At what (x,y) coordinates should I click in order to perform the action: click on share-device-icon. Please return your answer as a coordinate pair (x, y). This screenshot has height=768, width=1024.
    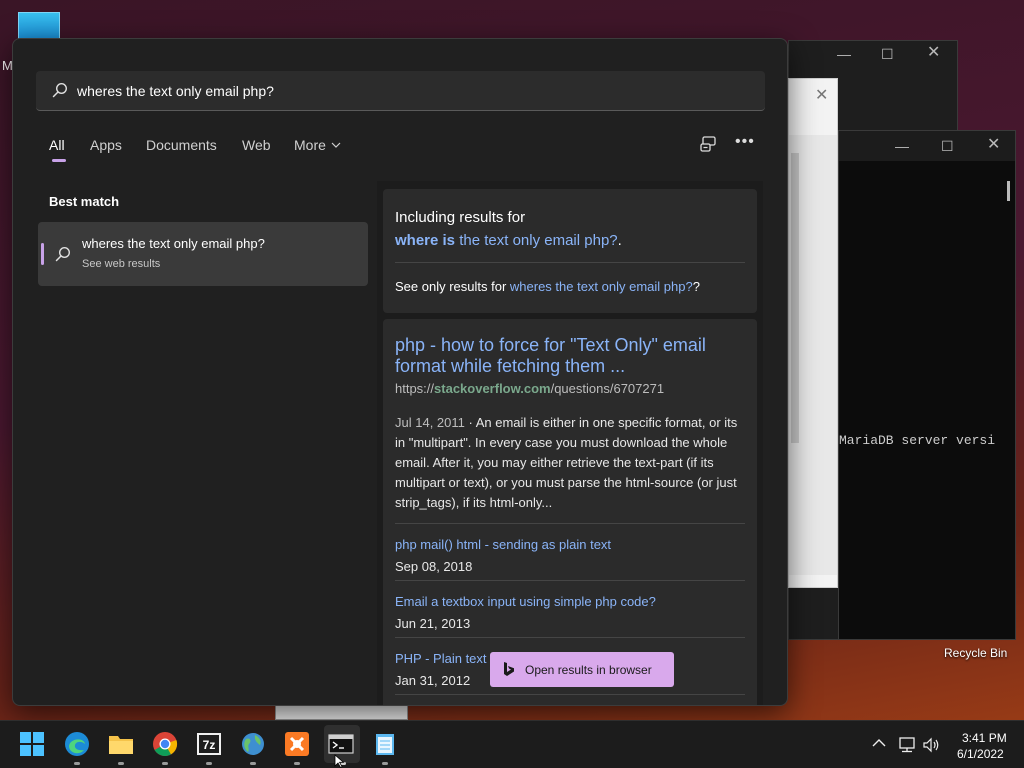
    Looking at the image, I should click on (709, 144).